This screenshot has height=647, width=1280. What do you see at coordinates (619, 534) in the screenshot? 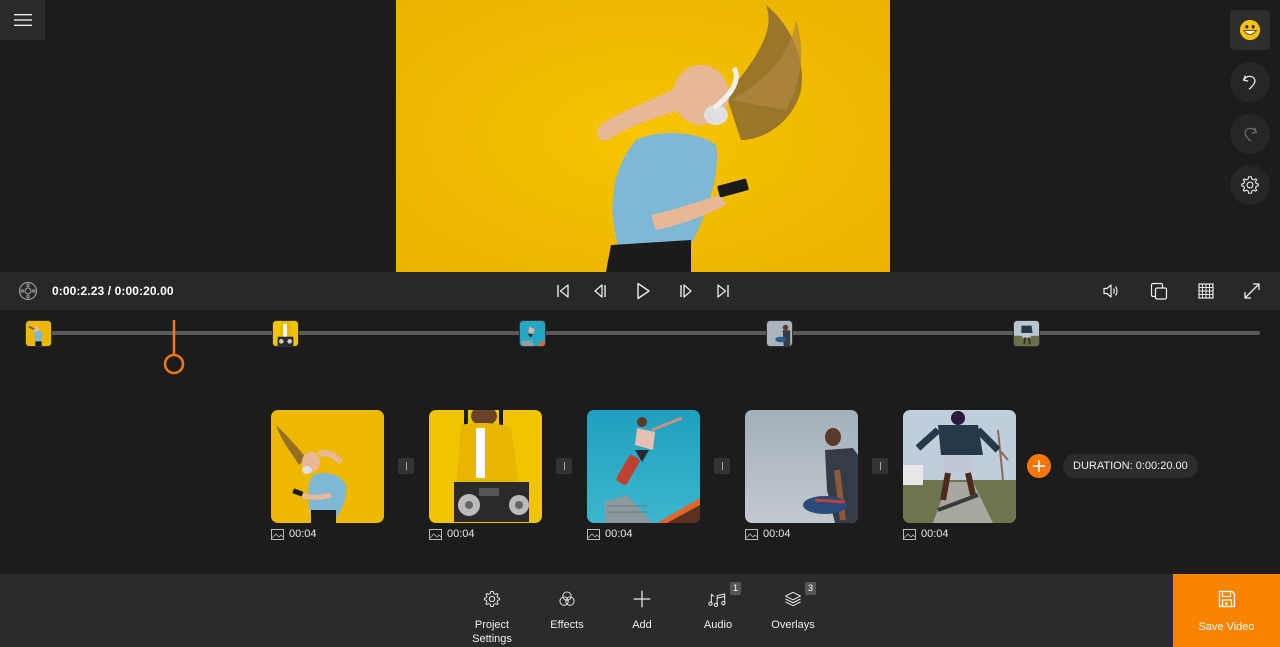
I see `clip-3-duration-text: 00:04` at bounding box center [619, 534].